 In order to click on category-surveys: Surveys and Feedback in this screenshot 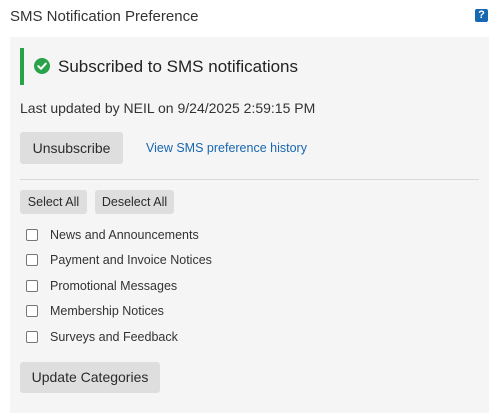, I will do `click(102, 337)`.